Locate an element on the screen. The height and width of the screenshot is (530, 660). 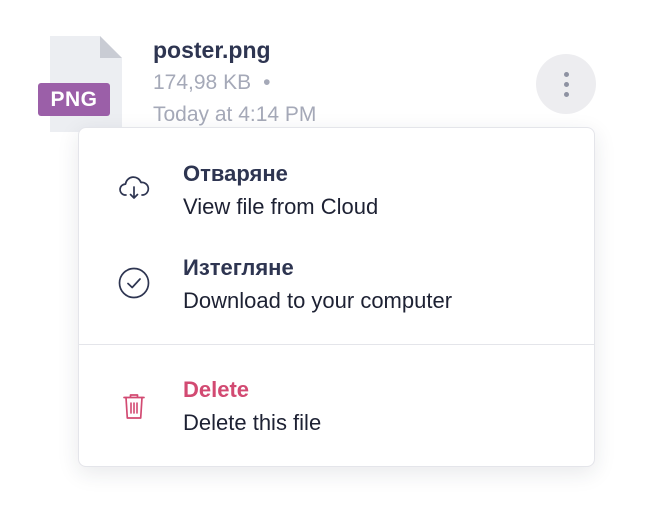
file-type-badge: PNG is located at coordinates (74, 99).